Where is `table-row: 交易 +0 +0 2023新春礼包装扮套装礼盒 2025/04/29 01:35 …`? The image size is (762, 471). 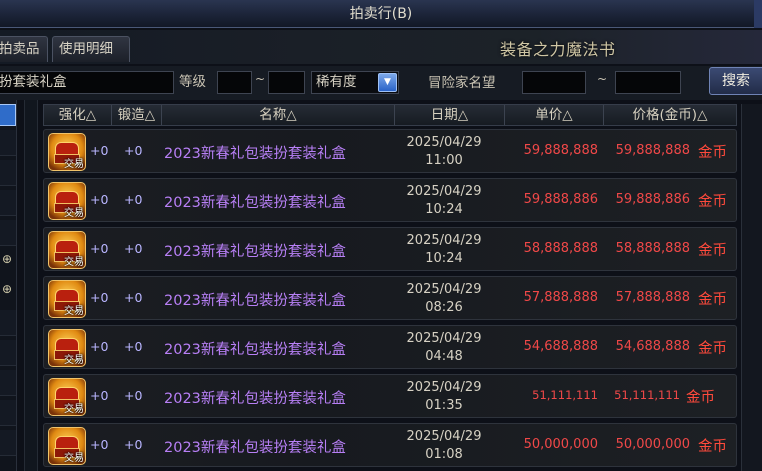
table-row: 交易 +0 +0 2023新春礼包装扮套装礼盒 2025/04/29 01:35 … is located at coordinates (390, 396).